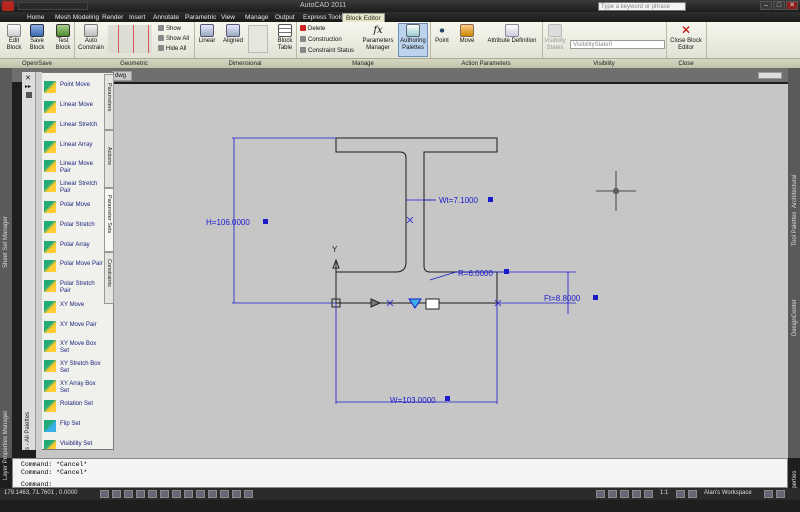 The height and width of the screenshot is (512, 800). Describe the element at coordinates (37, 64) in the screenshot. I see `panel-open-save: Open/Save` at that location.